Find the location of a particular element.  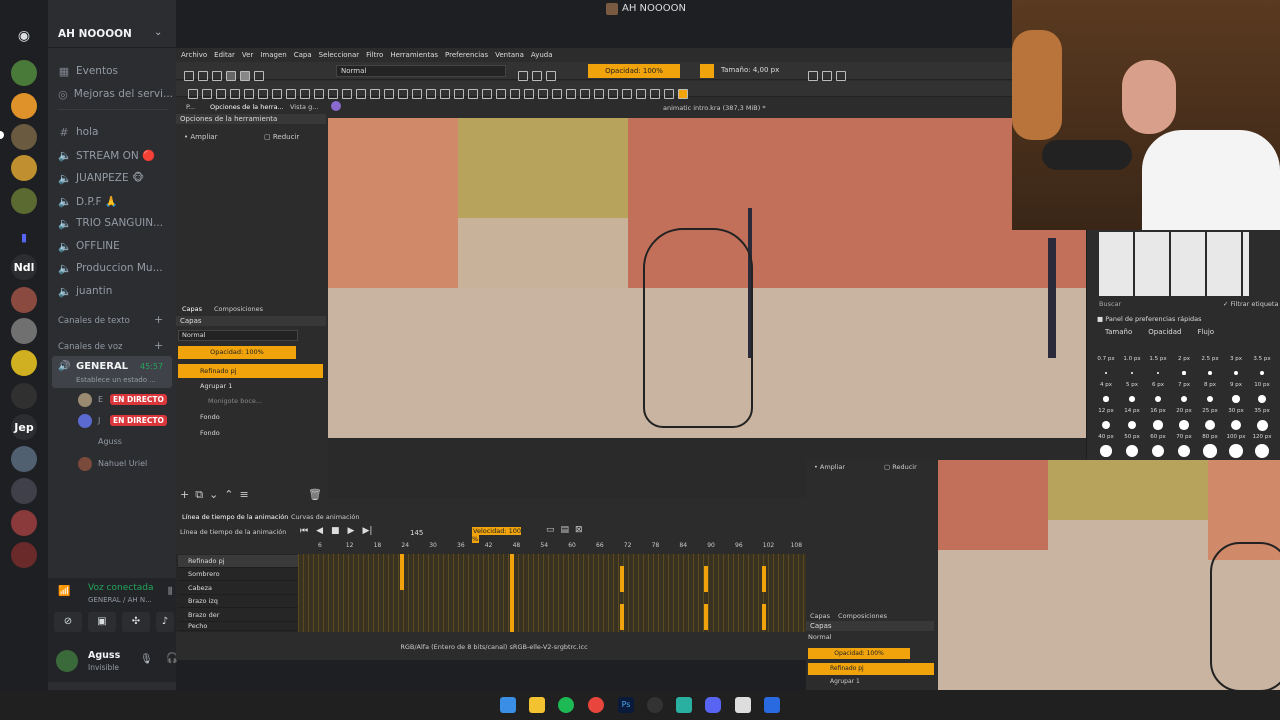

playback-speed: Velocidad: 100 % is located at coordinates (498, 535).